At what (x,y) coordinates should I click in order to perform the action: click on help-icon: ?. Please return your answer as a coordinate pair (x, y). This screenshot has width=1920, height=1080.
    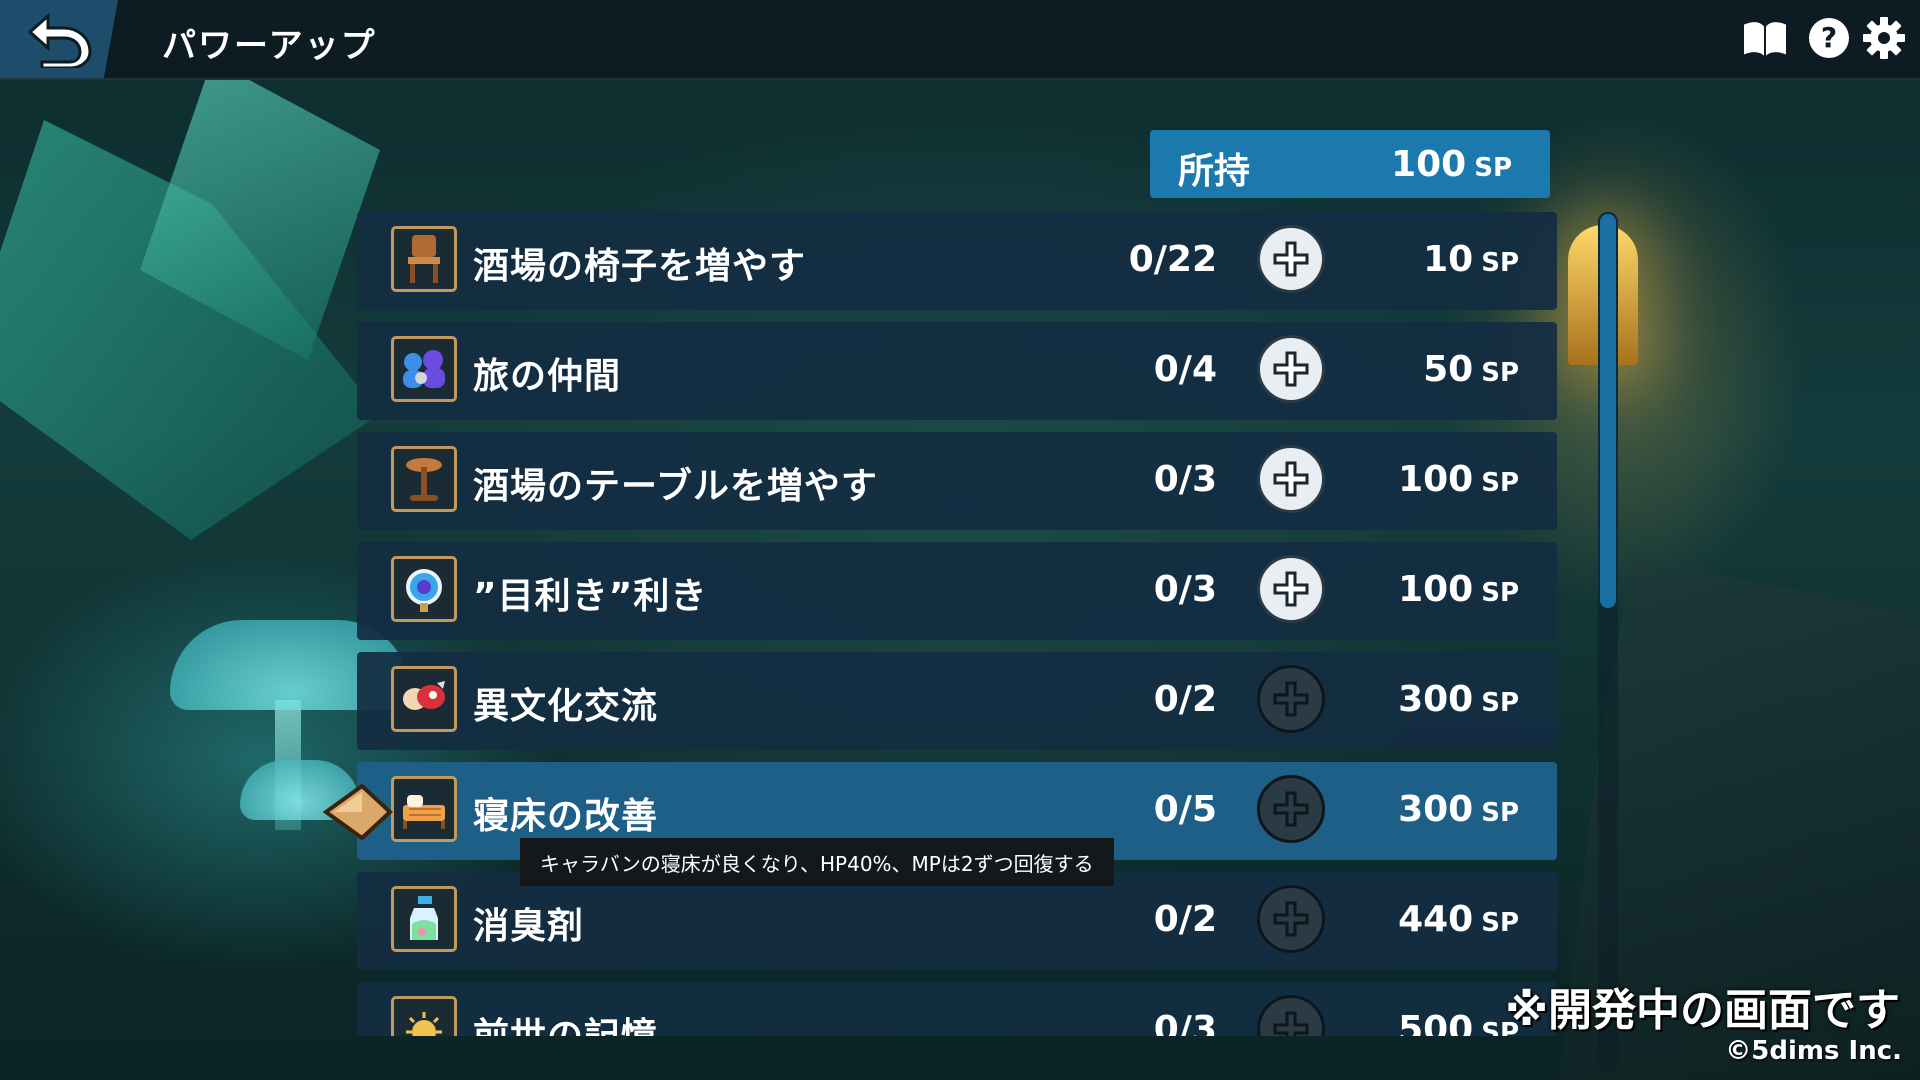
    Looking at the image, I should click on (1830, 39).